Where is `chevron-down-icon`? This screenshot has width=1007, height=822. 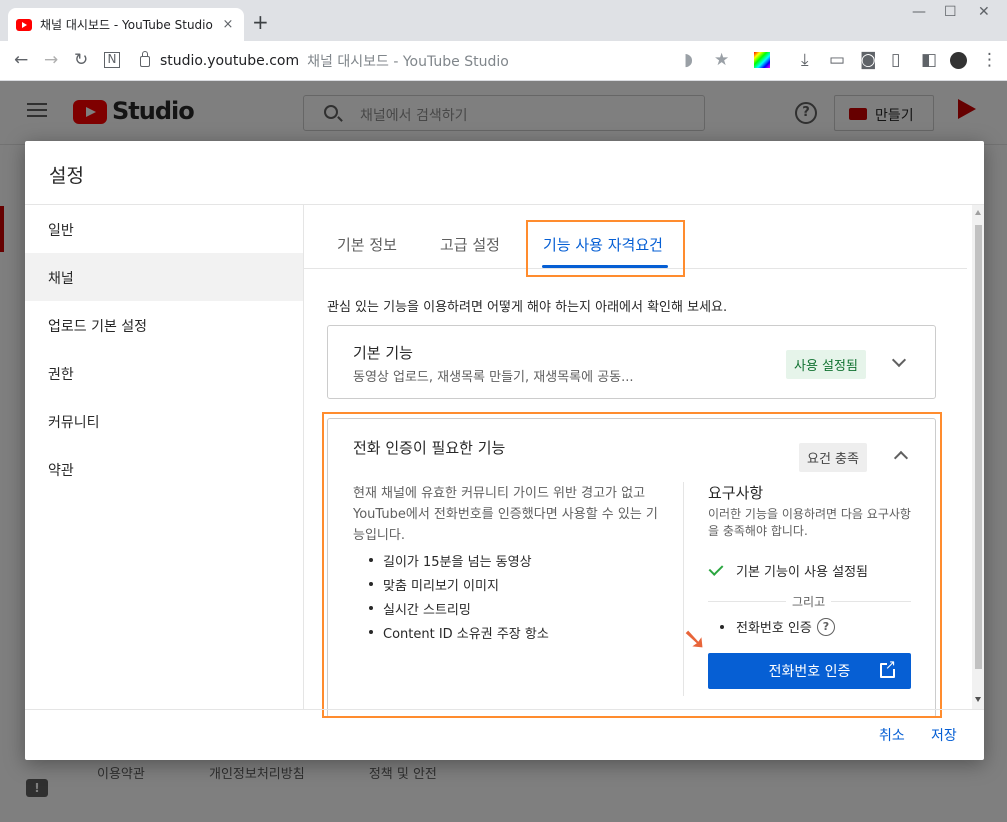 chevron-down-icon is located at coordinates (899, 360).